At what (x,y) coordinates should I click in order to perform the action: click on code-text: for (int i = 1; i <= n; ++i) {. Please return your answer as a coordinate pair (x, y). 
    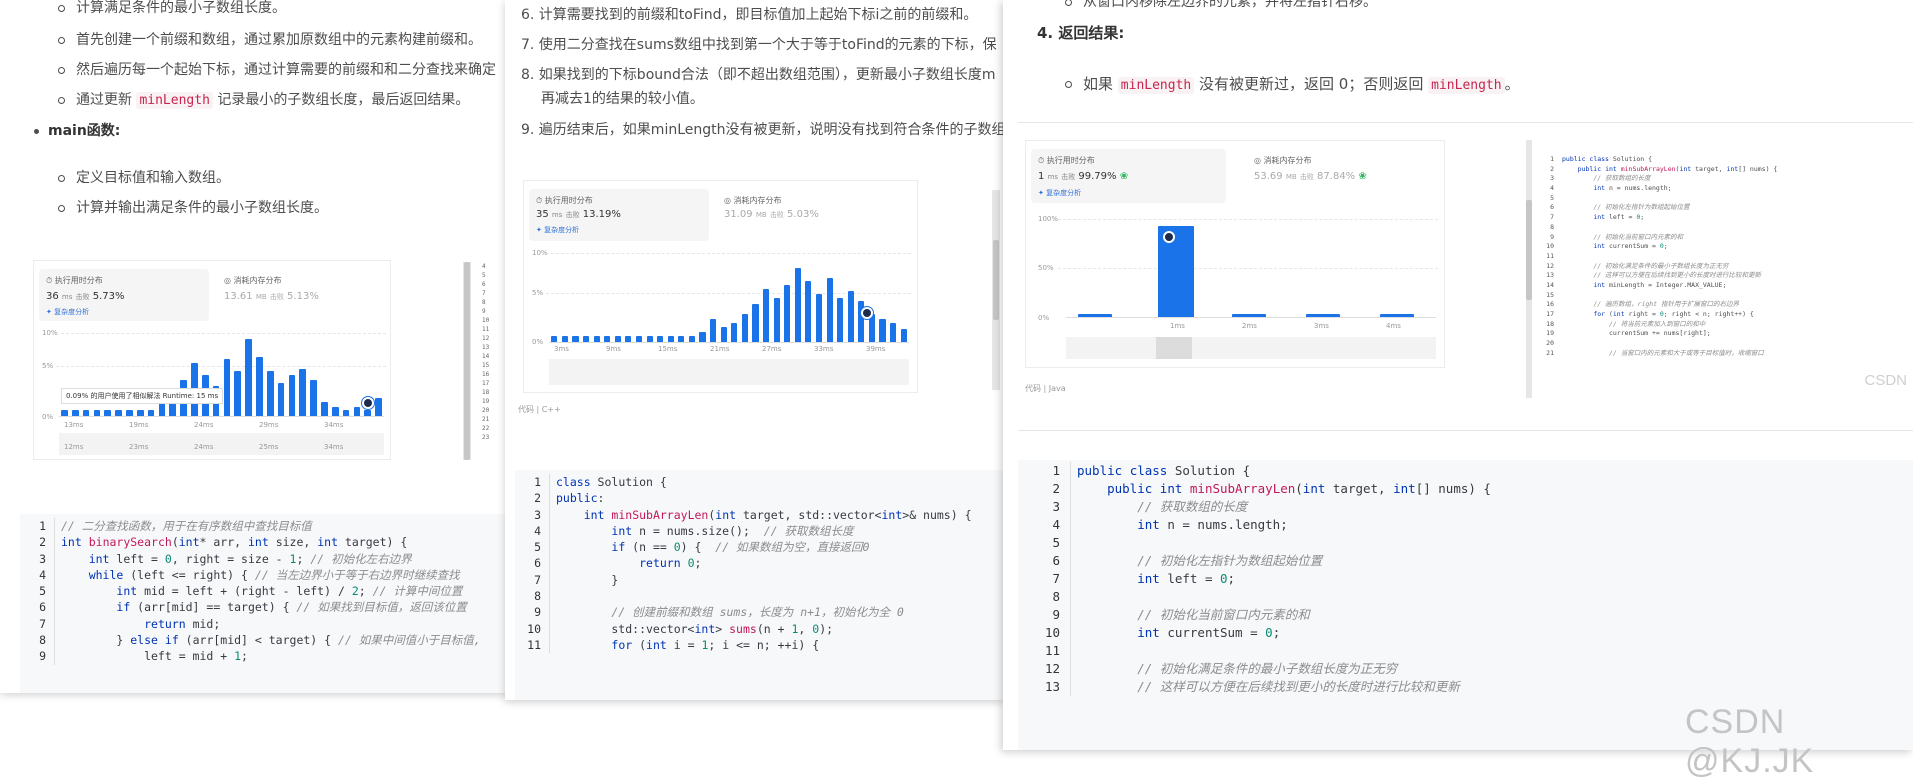
    Looking at the image, I should click on (684, 645).